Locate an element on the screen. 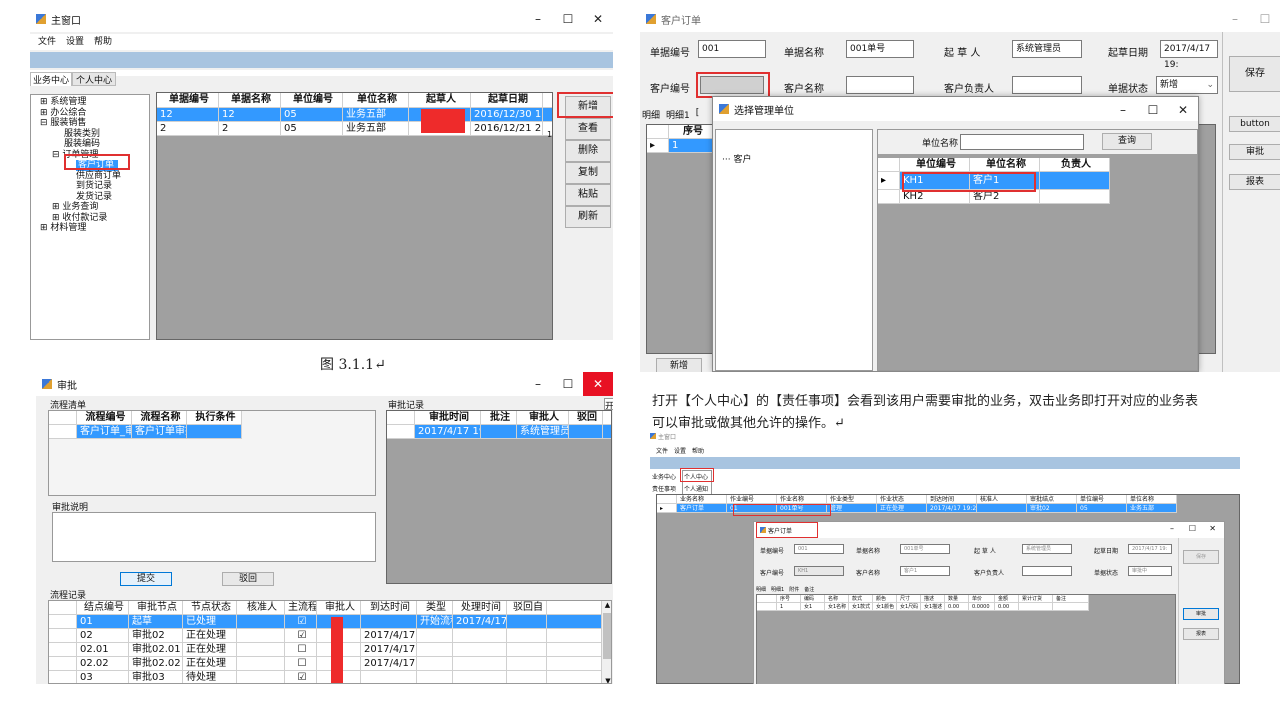 This screenshot has width=1280, height=720. tree-item: 发货记录 is located at coordinates (94, 197).